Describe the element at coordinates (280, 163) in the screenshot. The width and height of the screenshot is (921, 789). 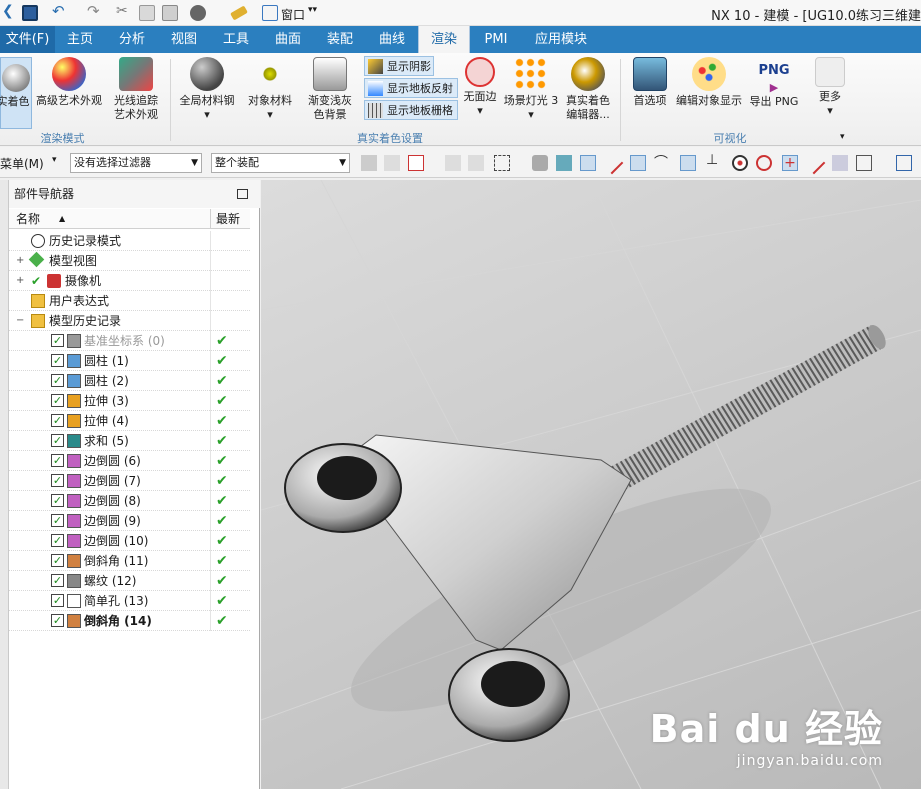
I see `assembly-scope-select: 整个装配 ▼` at that location.